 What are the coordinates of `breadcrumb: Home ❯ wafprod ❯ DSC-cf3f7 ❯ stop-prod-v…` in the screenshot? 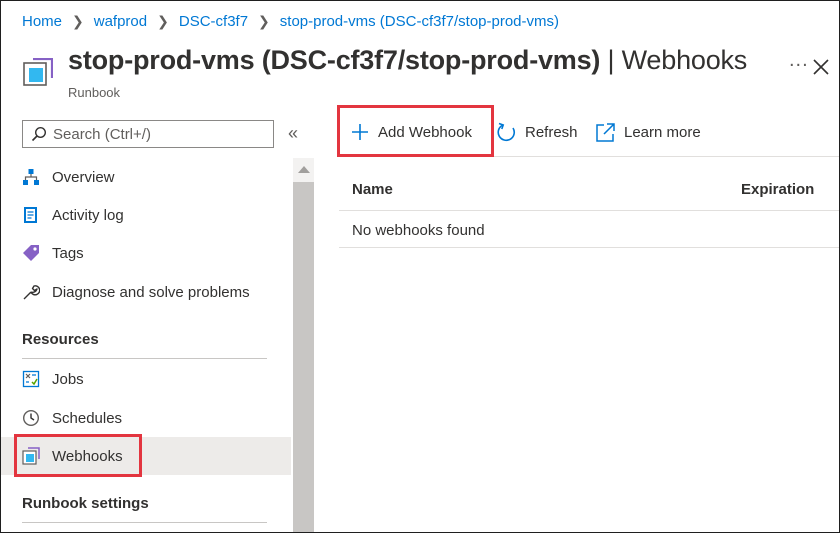 It's located at (290, 21).